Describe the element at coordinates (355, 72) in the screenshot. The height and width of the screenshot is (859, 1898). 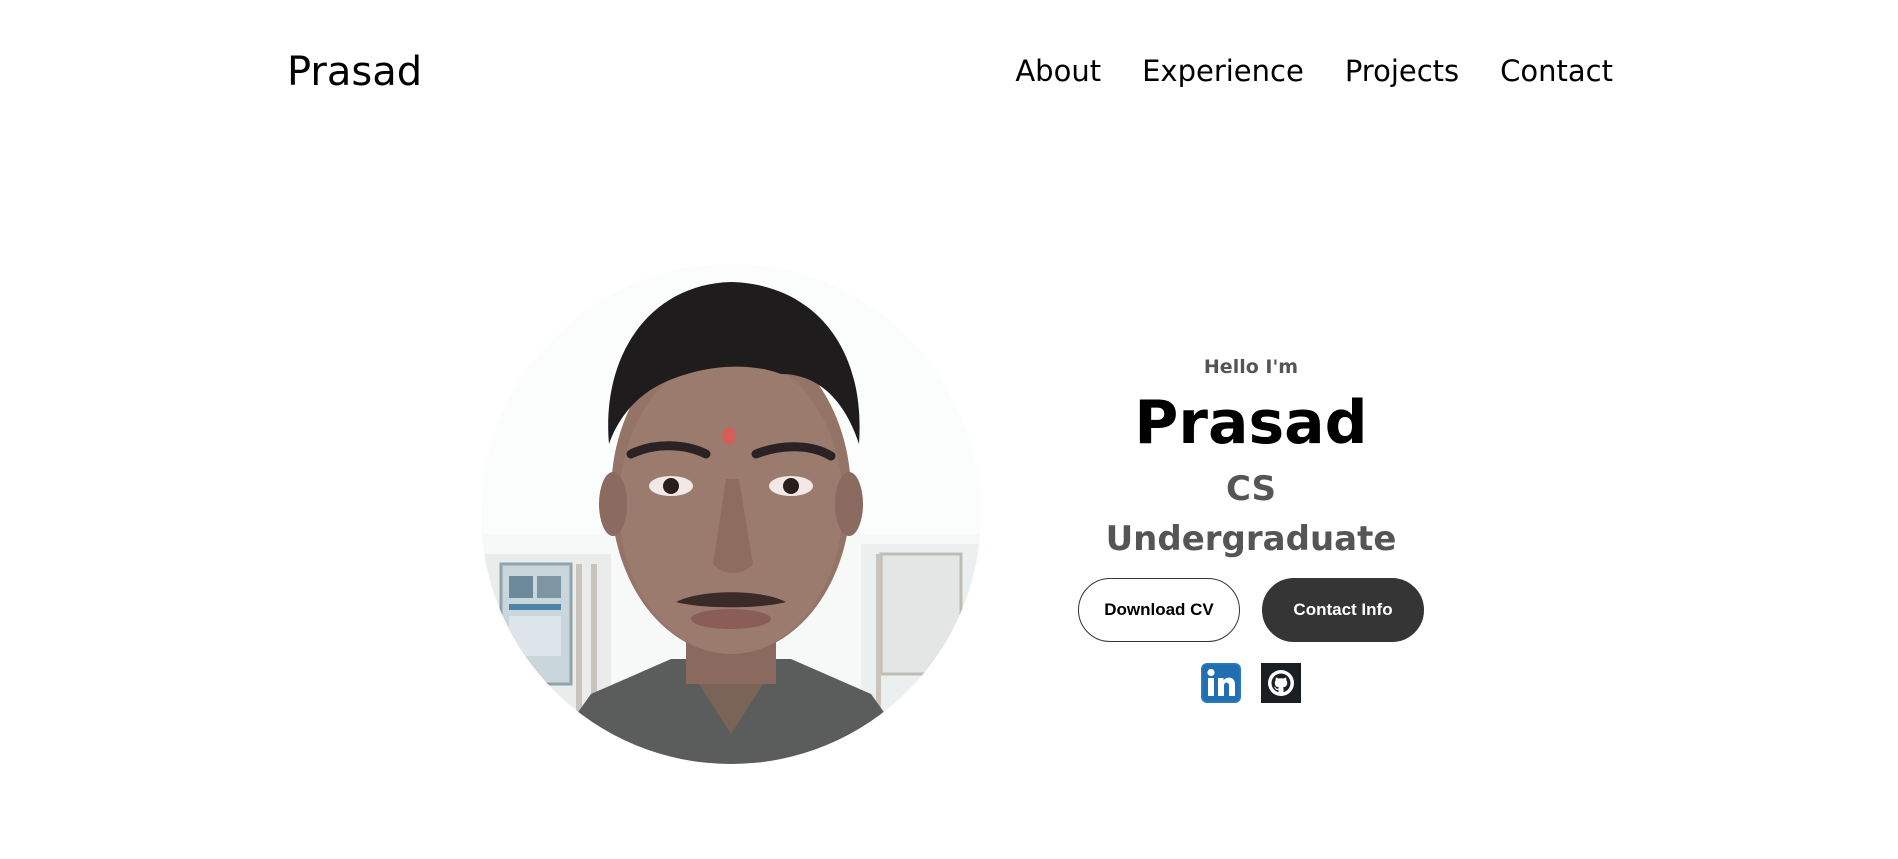
I see `logo: Prasad` at that location.